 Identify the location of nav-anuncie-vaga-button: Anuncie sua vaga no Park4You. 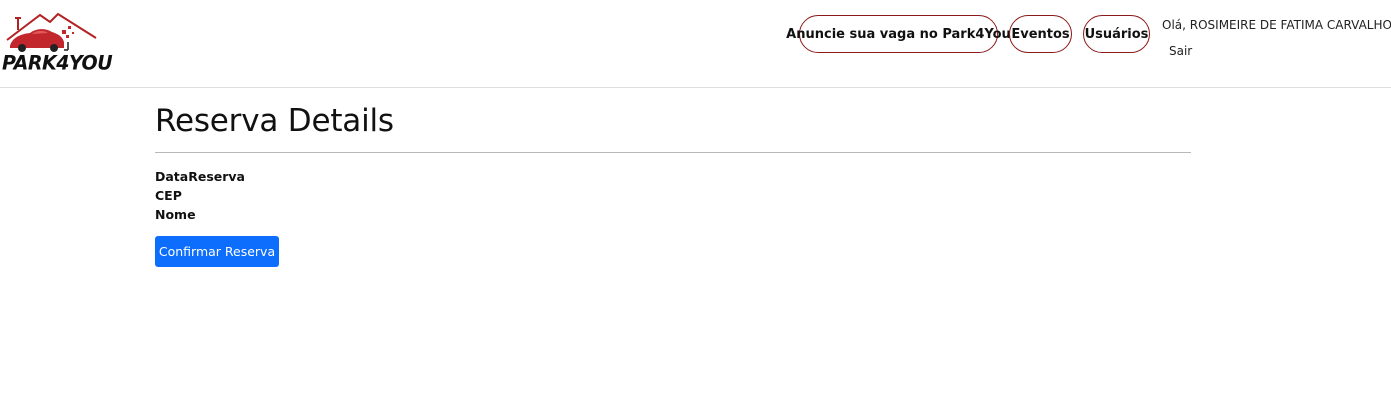
(898, 34).